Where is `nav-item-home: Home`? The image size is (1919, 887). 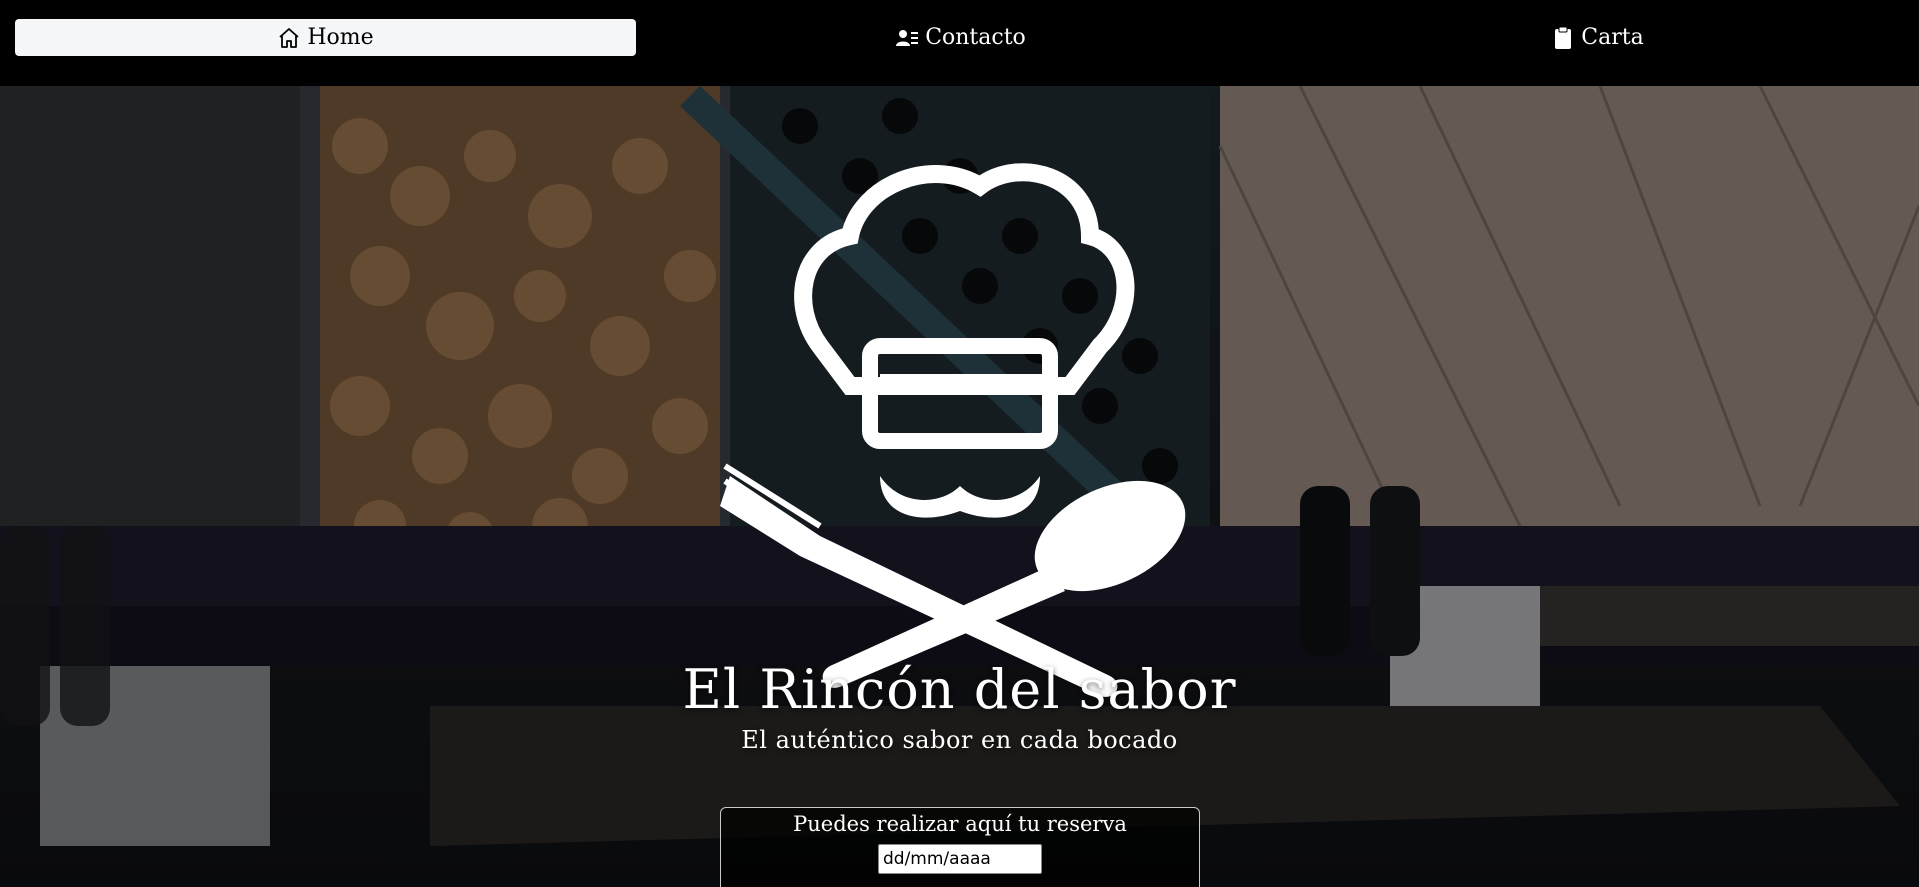 nav-item-home: Home is located at coordinates (325, 37).